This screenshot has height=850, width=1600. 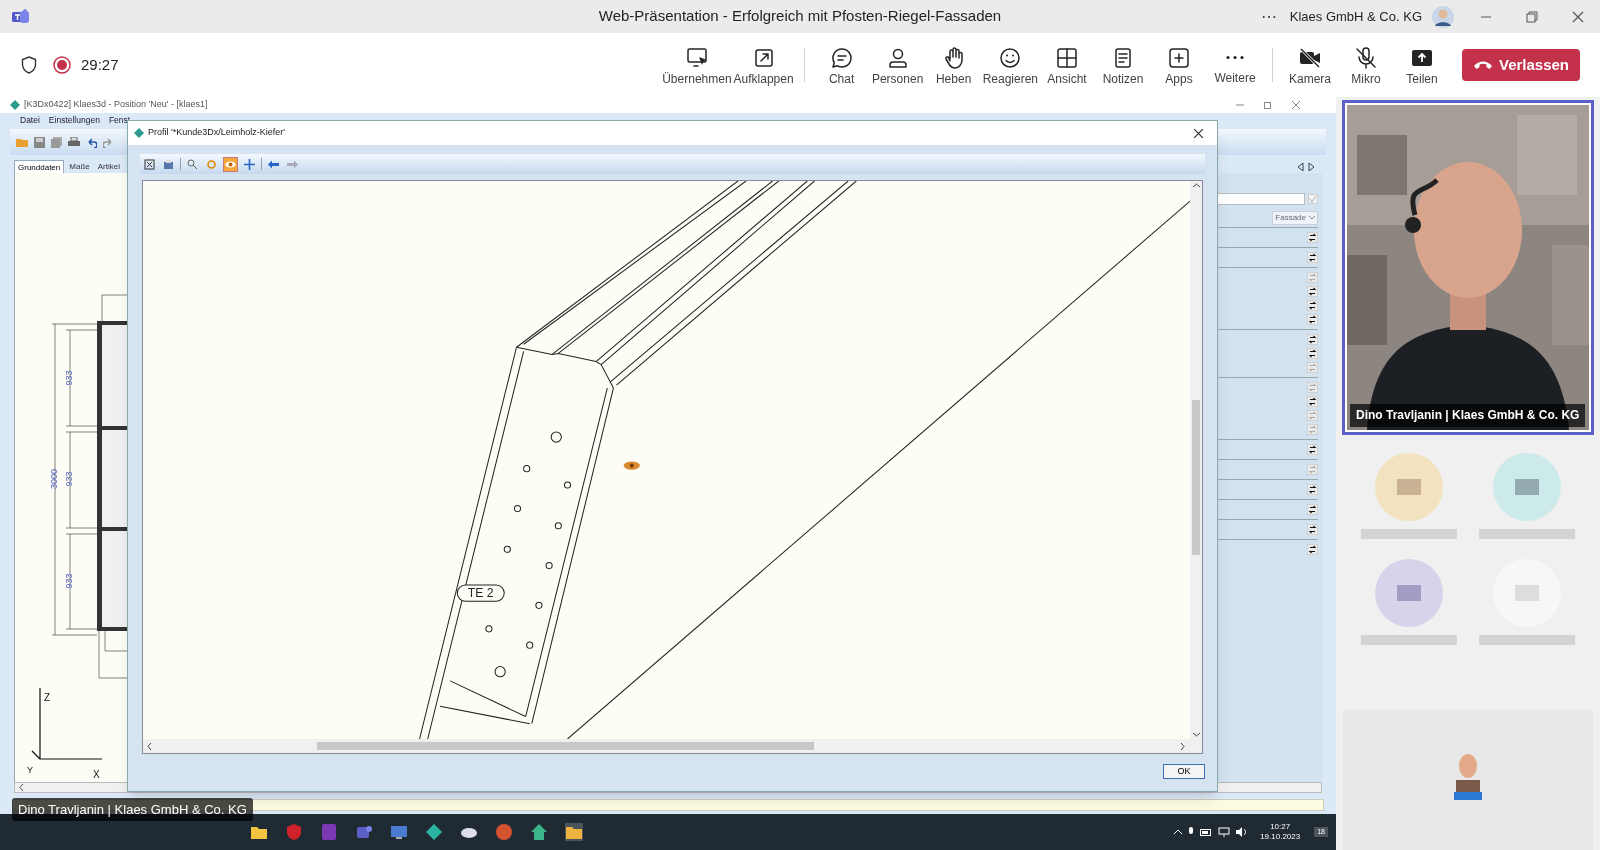 What do you see at coordinates (91, 142) in the screenshot?
I see `undo-icon` at bounding box center [91, 142].